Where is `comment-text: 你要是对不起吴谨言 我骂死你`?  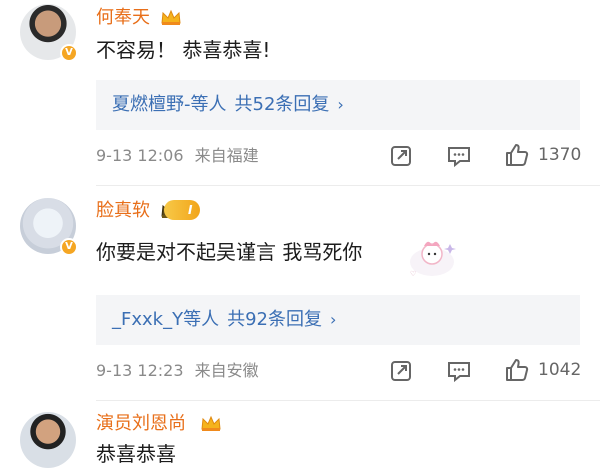
comment-text: 你要是对不起吴谨言 我骂死你 is located at coordinates (229, 252).